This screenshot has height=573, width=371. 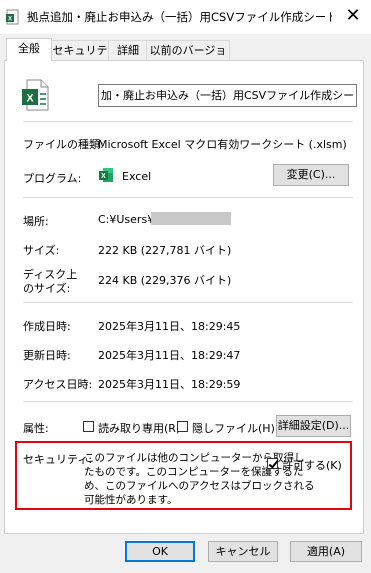 What do you see at coordinates (137, 176) in the screenshot?
I see `program-value: Excel` at bounding box center [137, 176].